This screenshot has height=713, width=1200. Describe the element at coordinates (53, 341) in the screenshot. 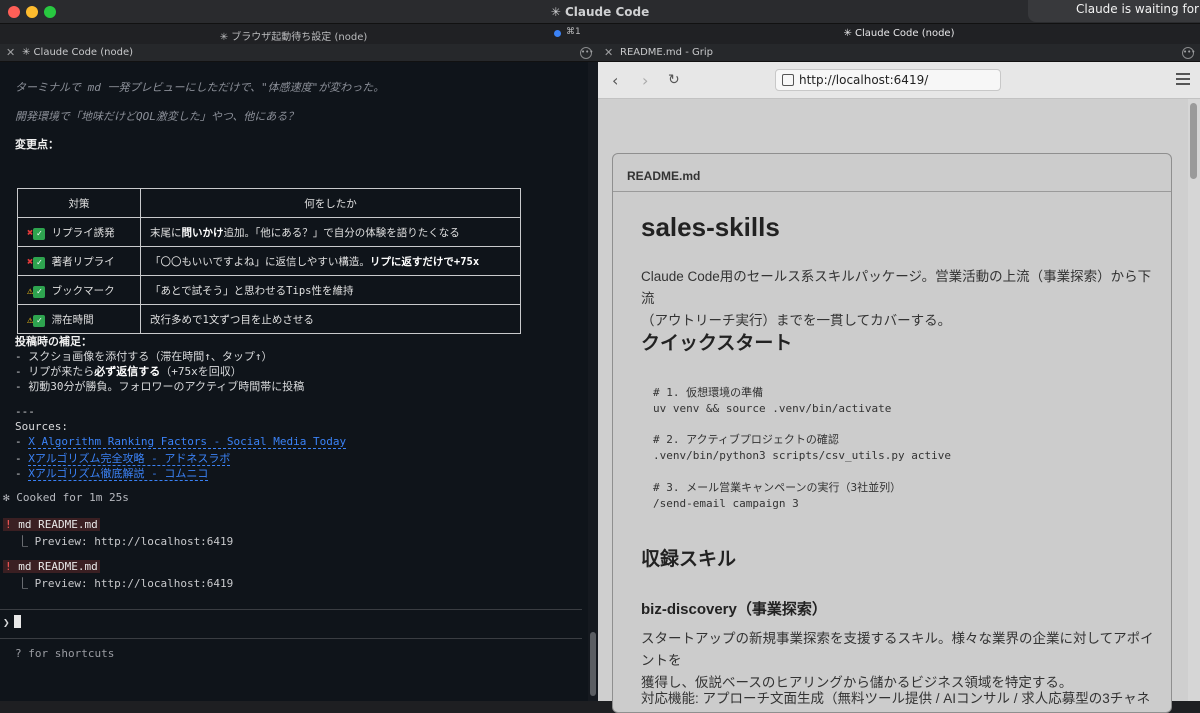

I see `notes-heading: 投稿時の補足：` at that location.